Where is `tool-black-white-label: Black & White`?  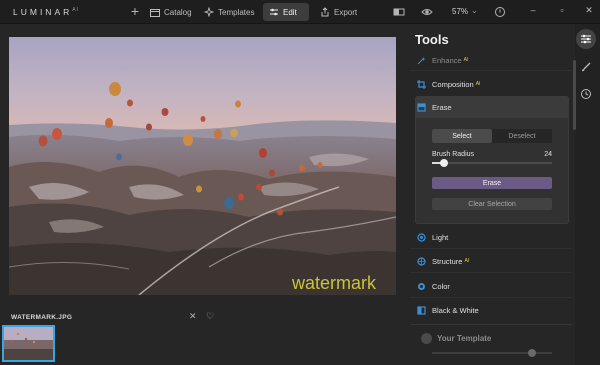 tool-black-white-label: Black & White is located at coordinates (455, 310).